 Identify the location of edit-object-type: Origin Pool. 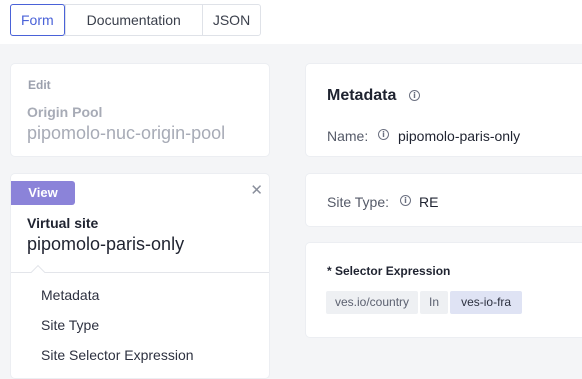
(65, 112).